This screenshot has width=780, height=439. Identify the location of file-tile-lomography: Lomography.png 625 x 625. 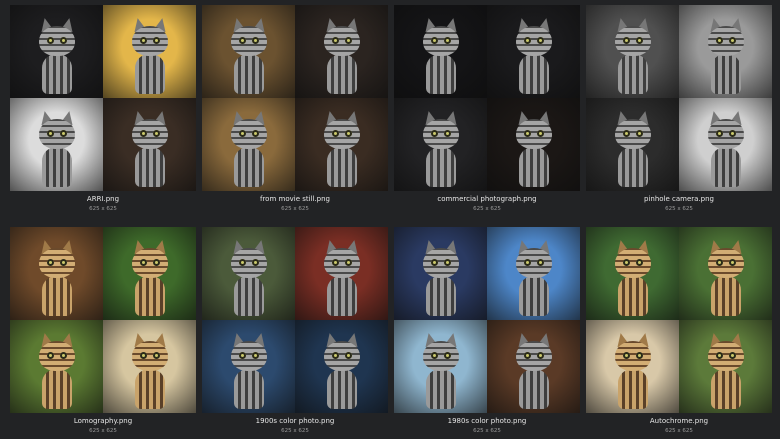
(103, 332).